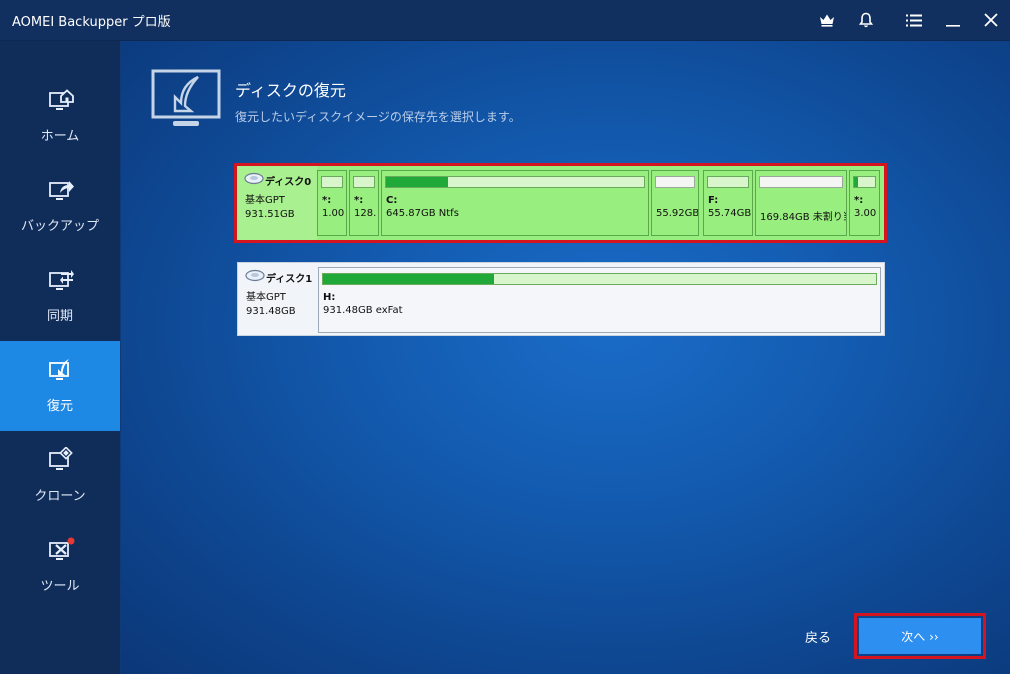 This screenshot has height=674, width=1010. What do you see at coordinates (187, 99) in the screenshot?
I see `restore-header-icon` at bounding box center [187, 99].